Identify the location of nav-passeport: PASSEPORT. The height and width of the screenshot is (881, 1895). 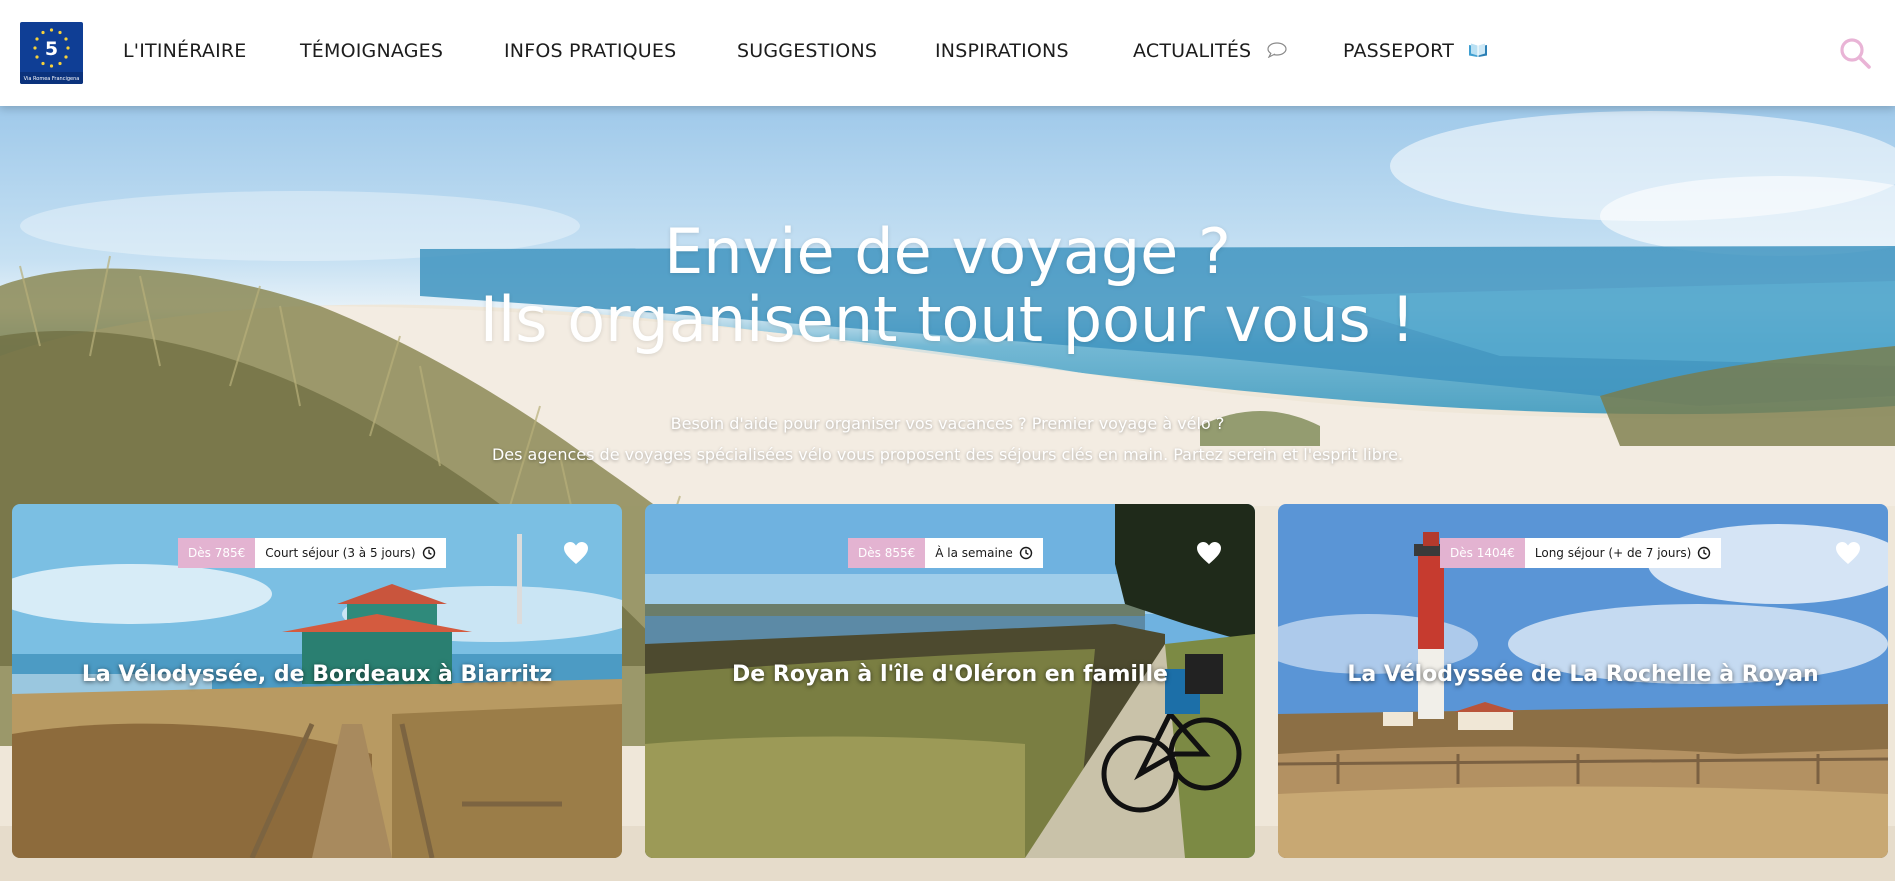
(1415, 51).